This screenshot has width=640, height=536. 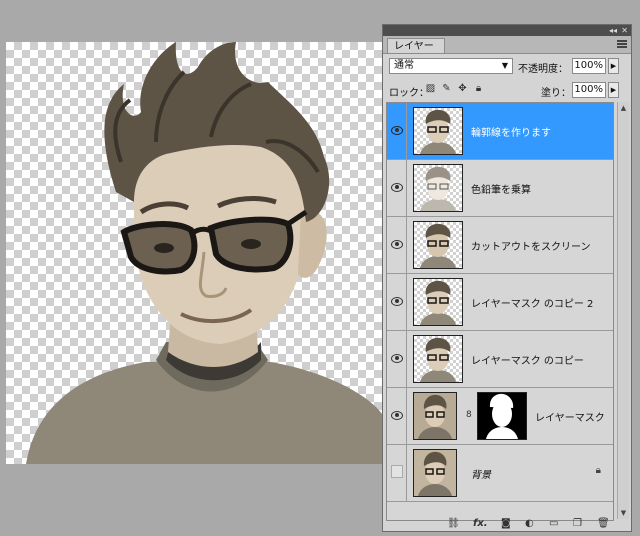 I want to click on new-layer-icon: ❐, so click(x=577, y=524).